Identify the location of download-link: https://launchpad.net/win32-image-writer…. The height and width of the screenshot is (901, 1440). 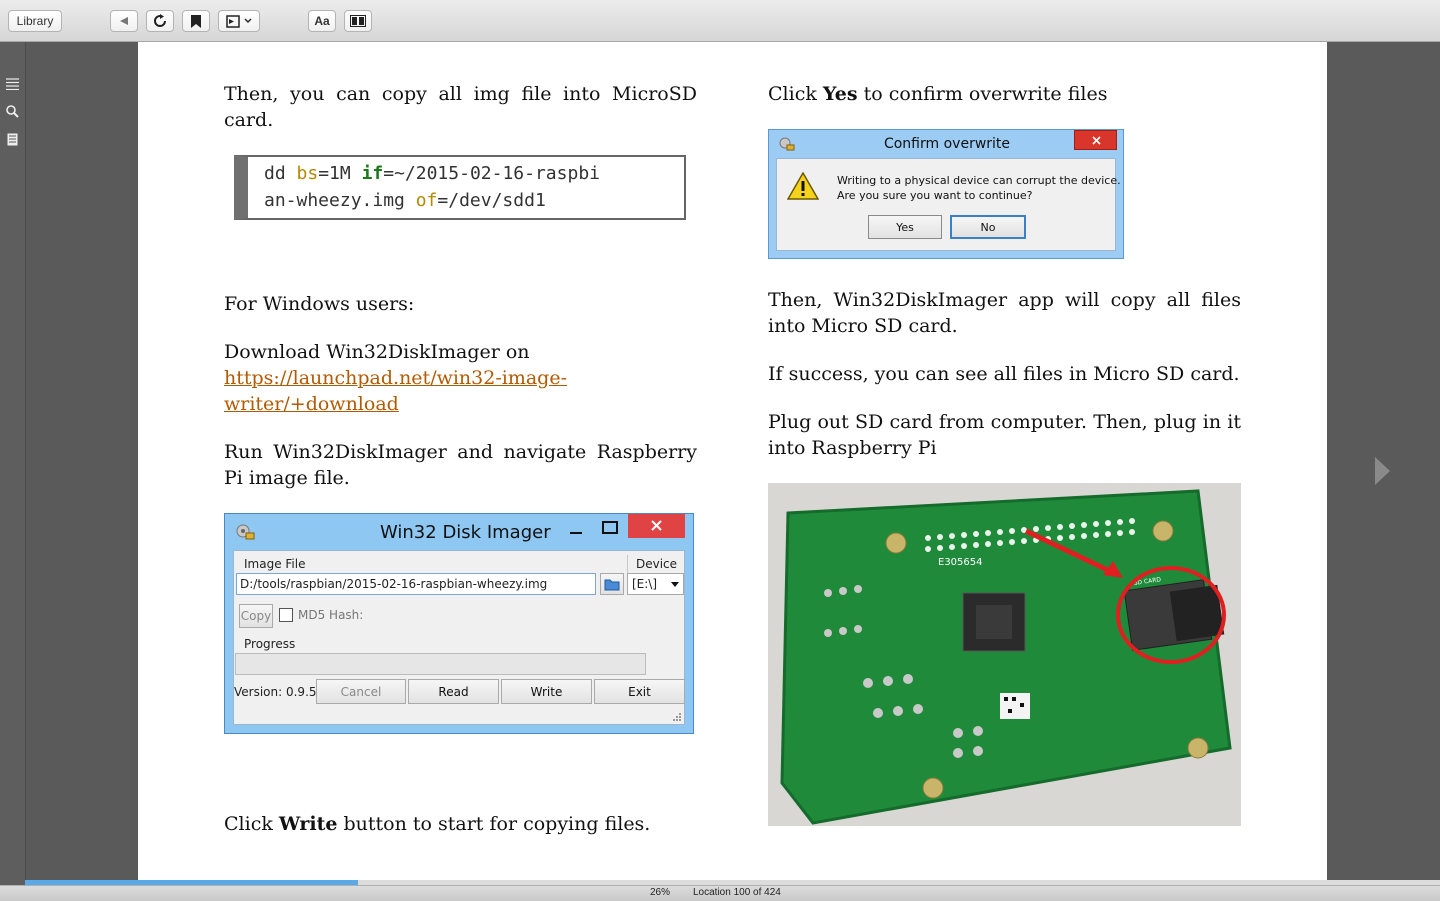
(395, 391).